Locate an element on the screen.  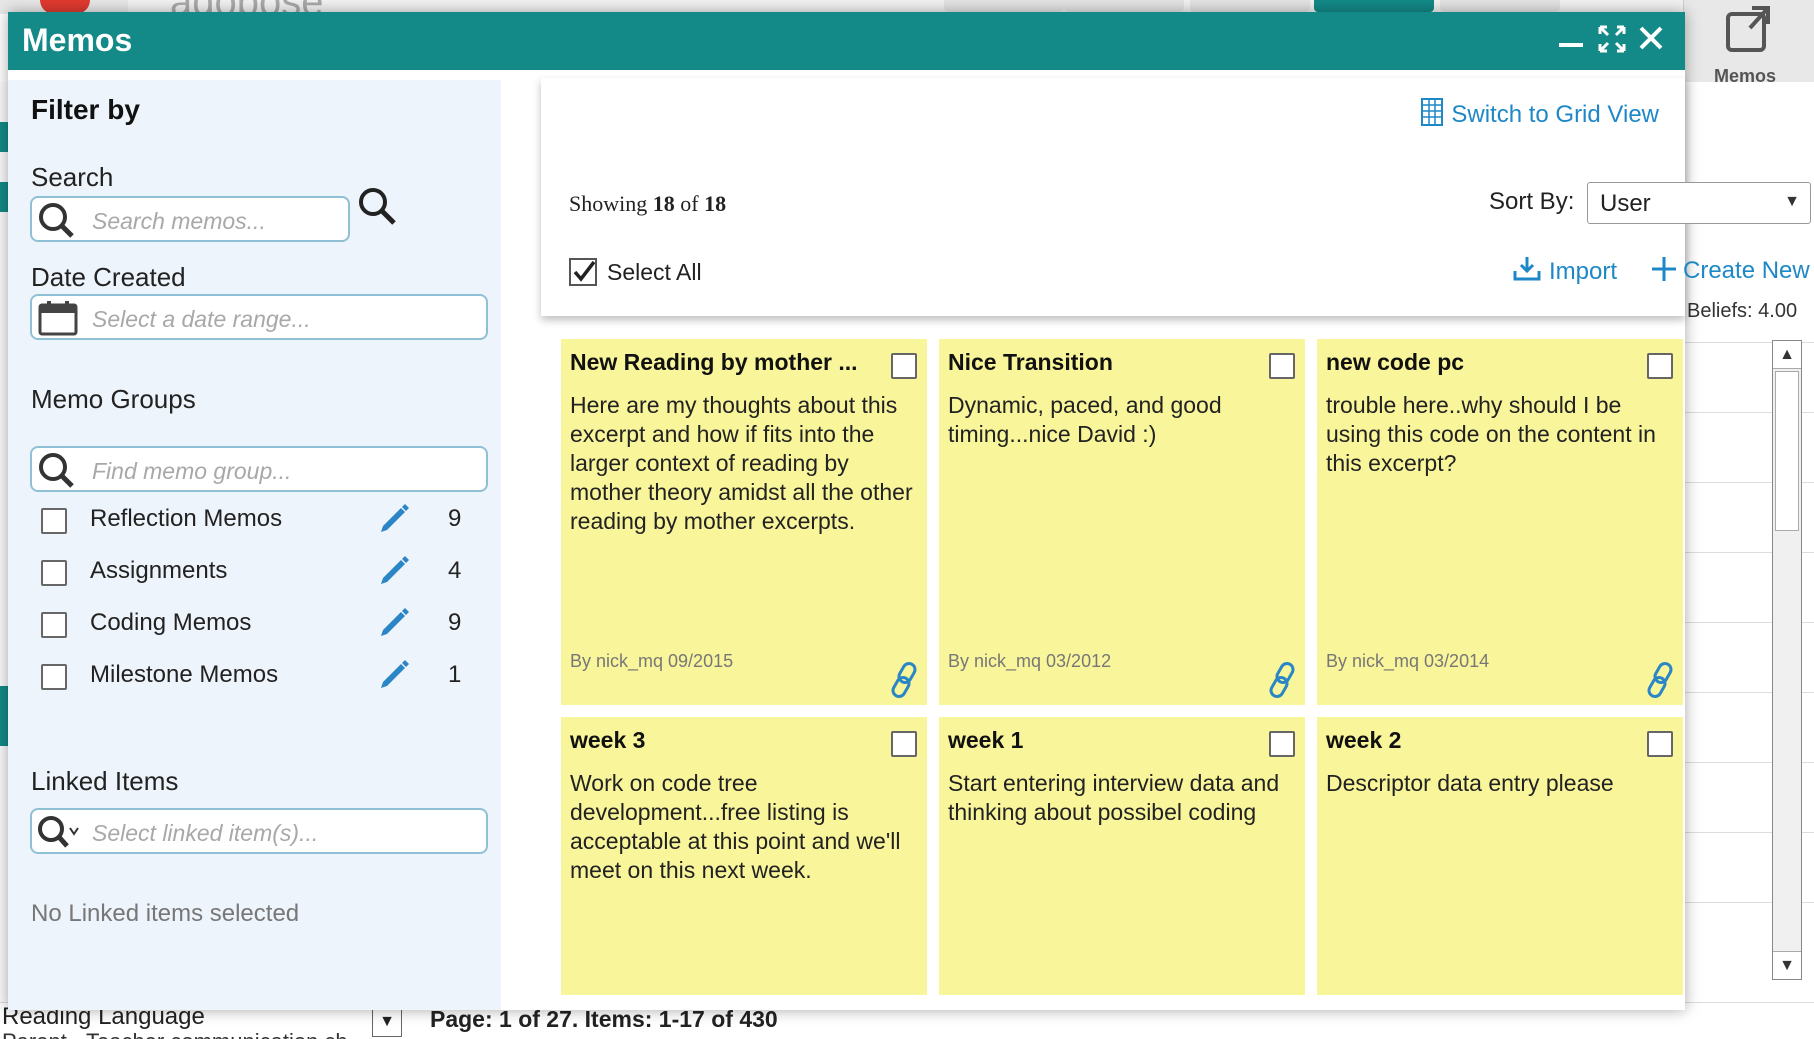
download-icon is located at coordinates (1527, 269).